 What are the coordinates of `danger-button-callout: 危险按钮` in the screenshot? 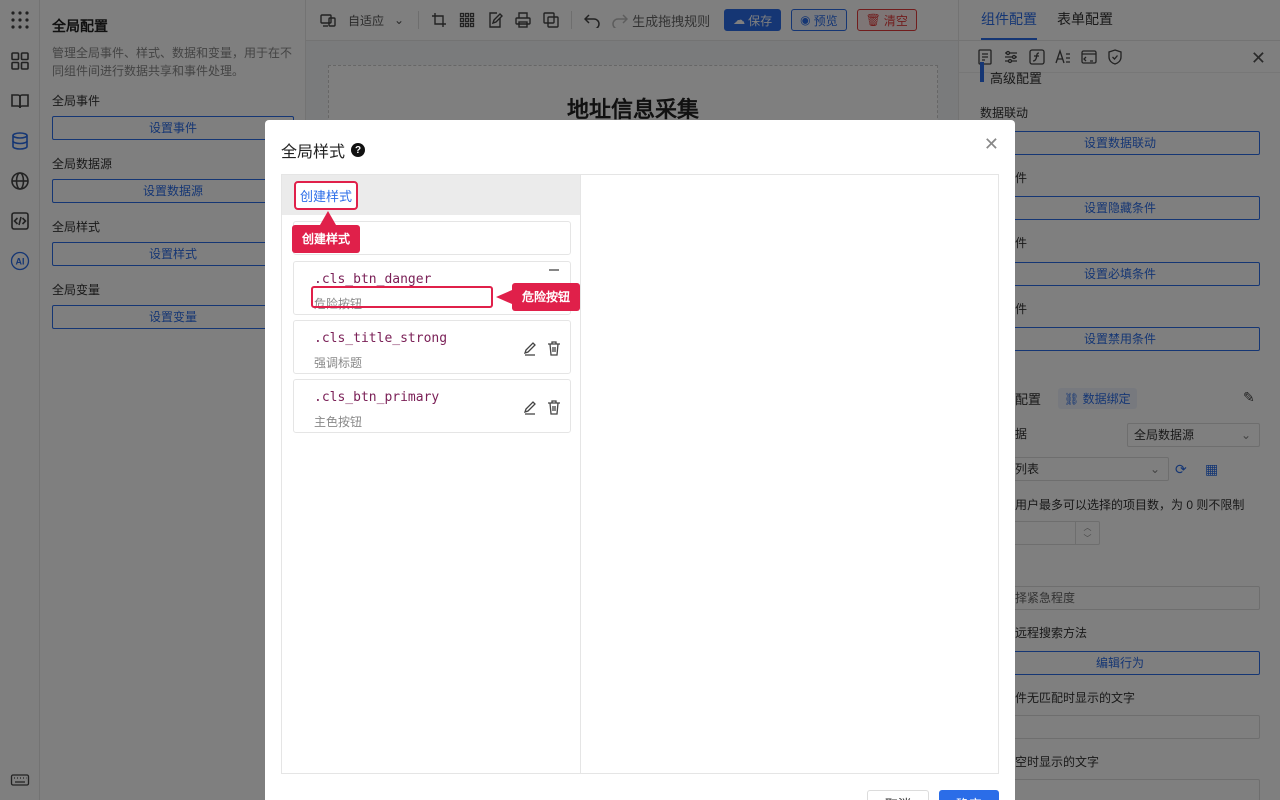 It's located at (538, 297).